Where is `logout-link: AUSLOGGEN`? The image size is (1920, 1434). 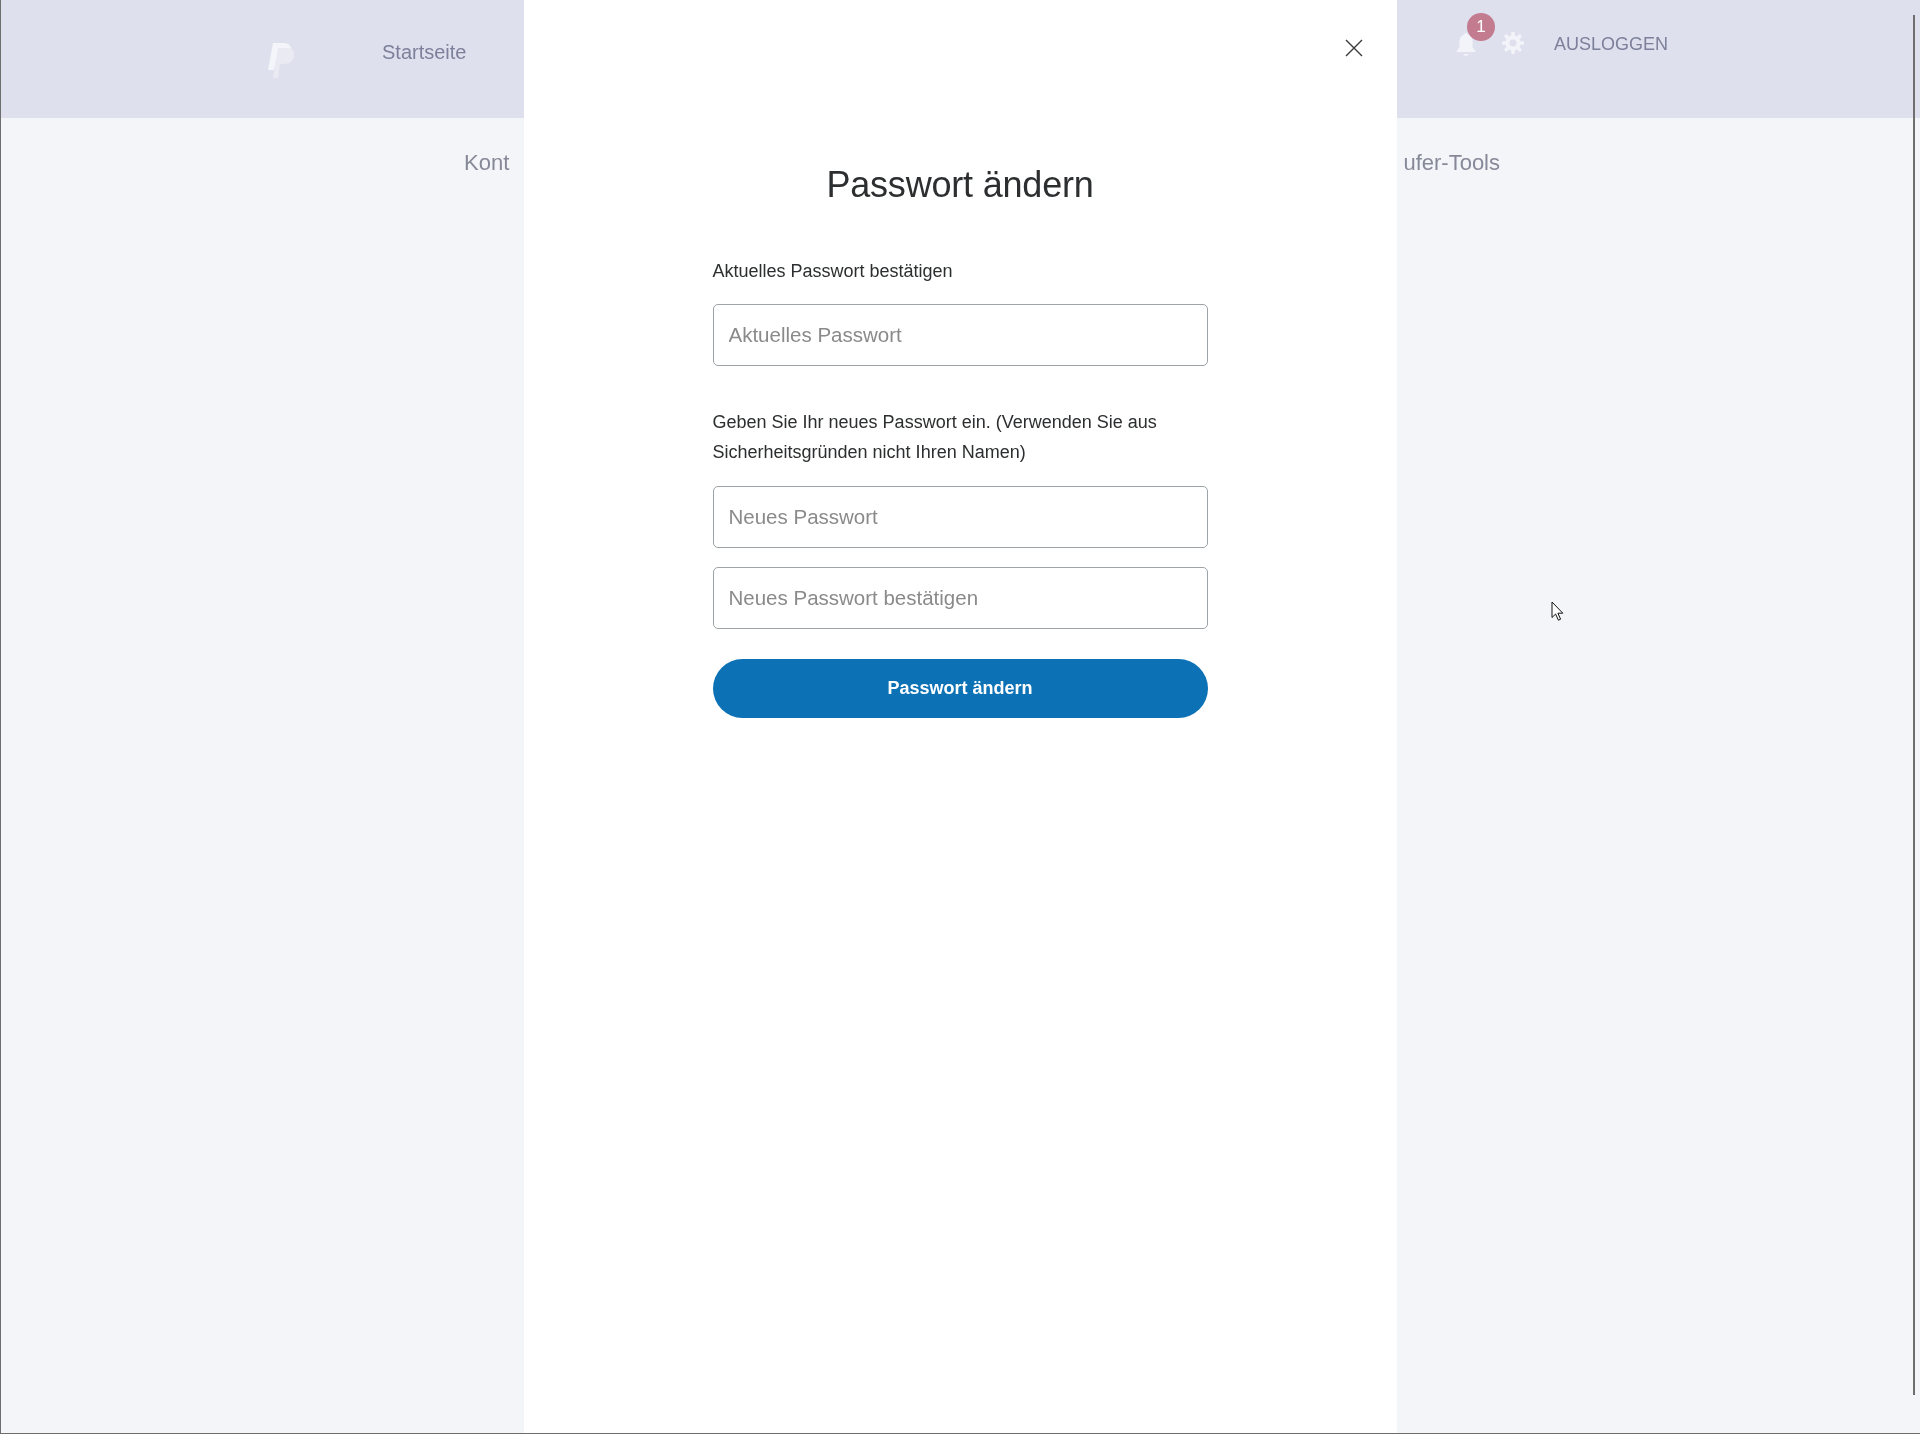
logout-link: AUSLOGGEN is located at coordinates (1610, 44).